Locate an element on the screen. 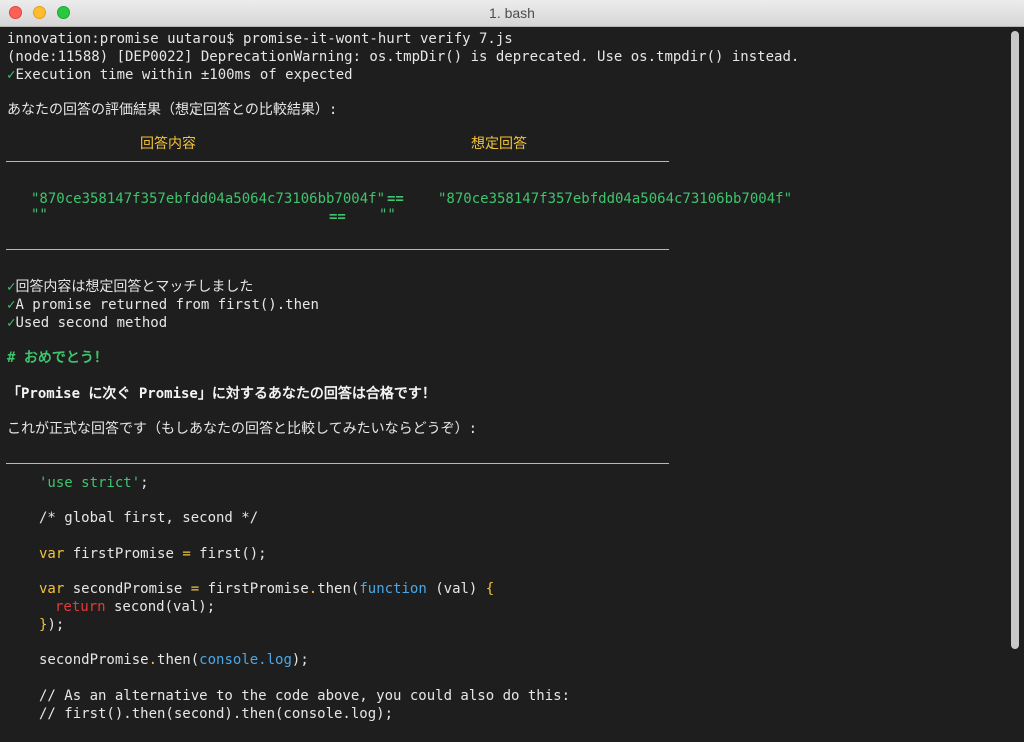 The width and height of the screenshot is (1024, 742). code-expr: second(val); is located at coordinates (160, 607).